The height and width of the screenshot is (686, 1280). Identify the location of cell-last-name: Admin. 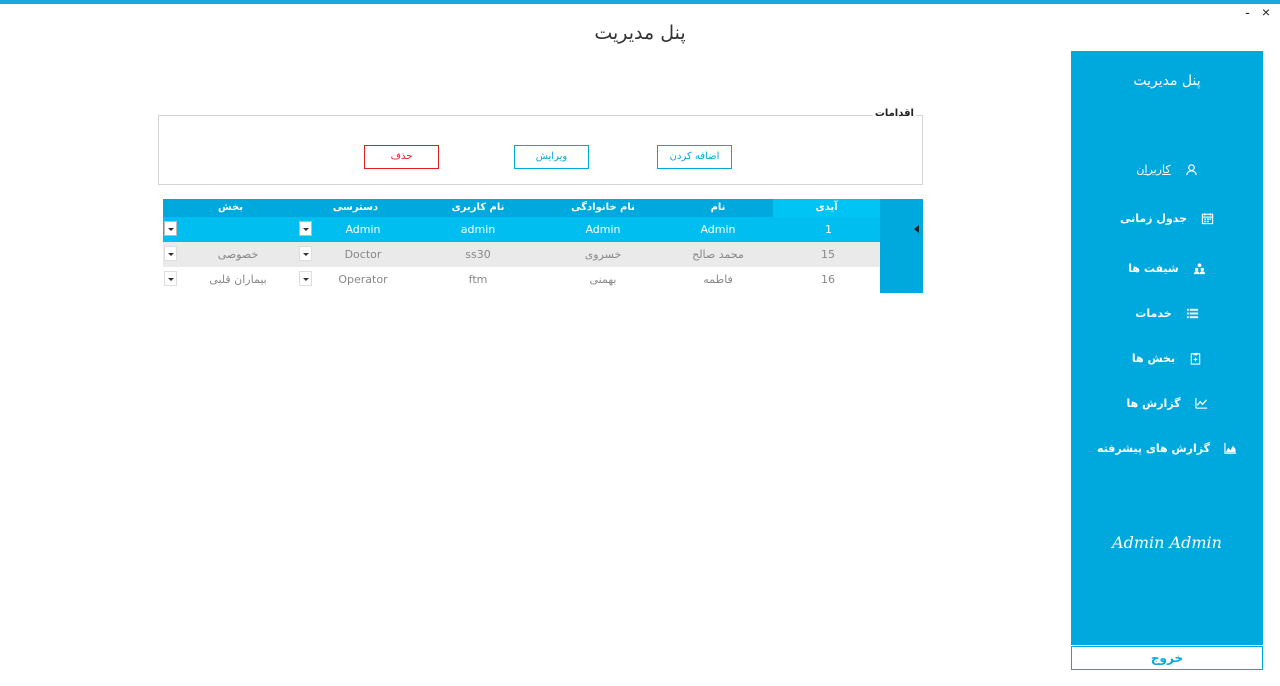
(603, 229).